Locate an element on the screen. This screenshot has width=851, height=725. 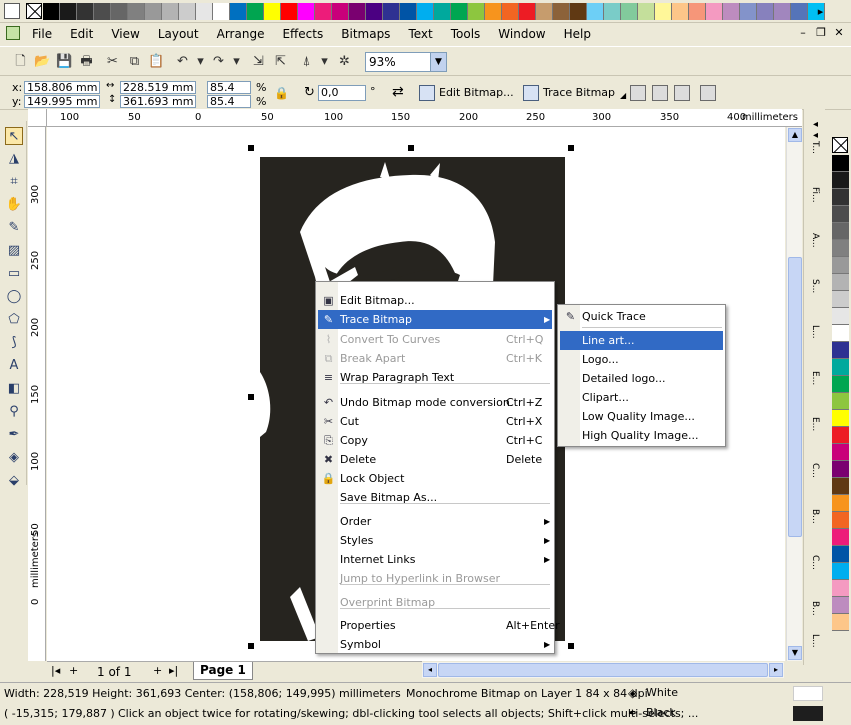
menu-tools: Tools is located at coordinates (466, 34).